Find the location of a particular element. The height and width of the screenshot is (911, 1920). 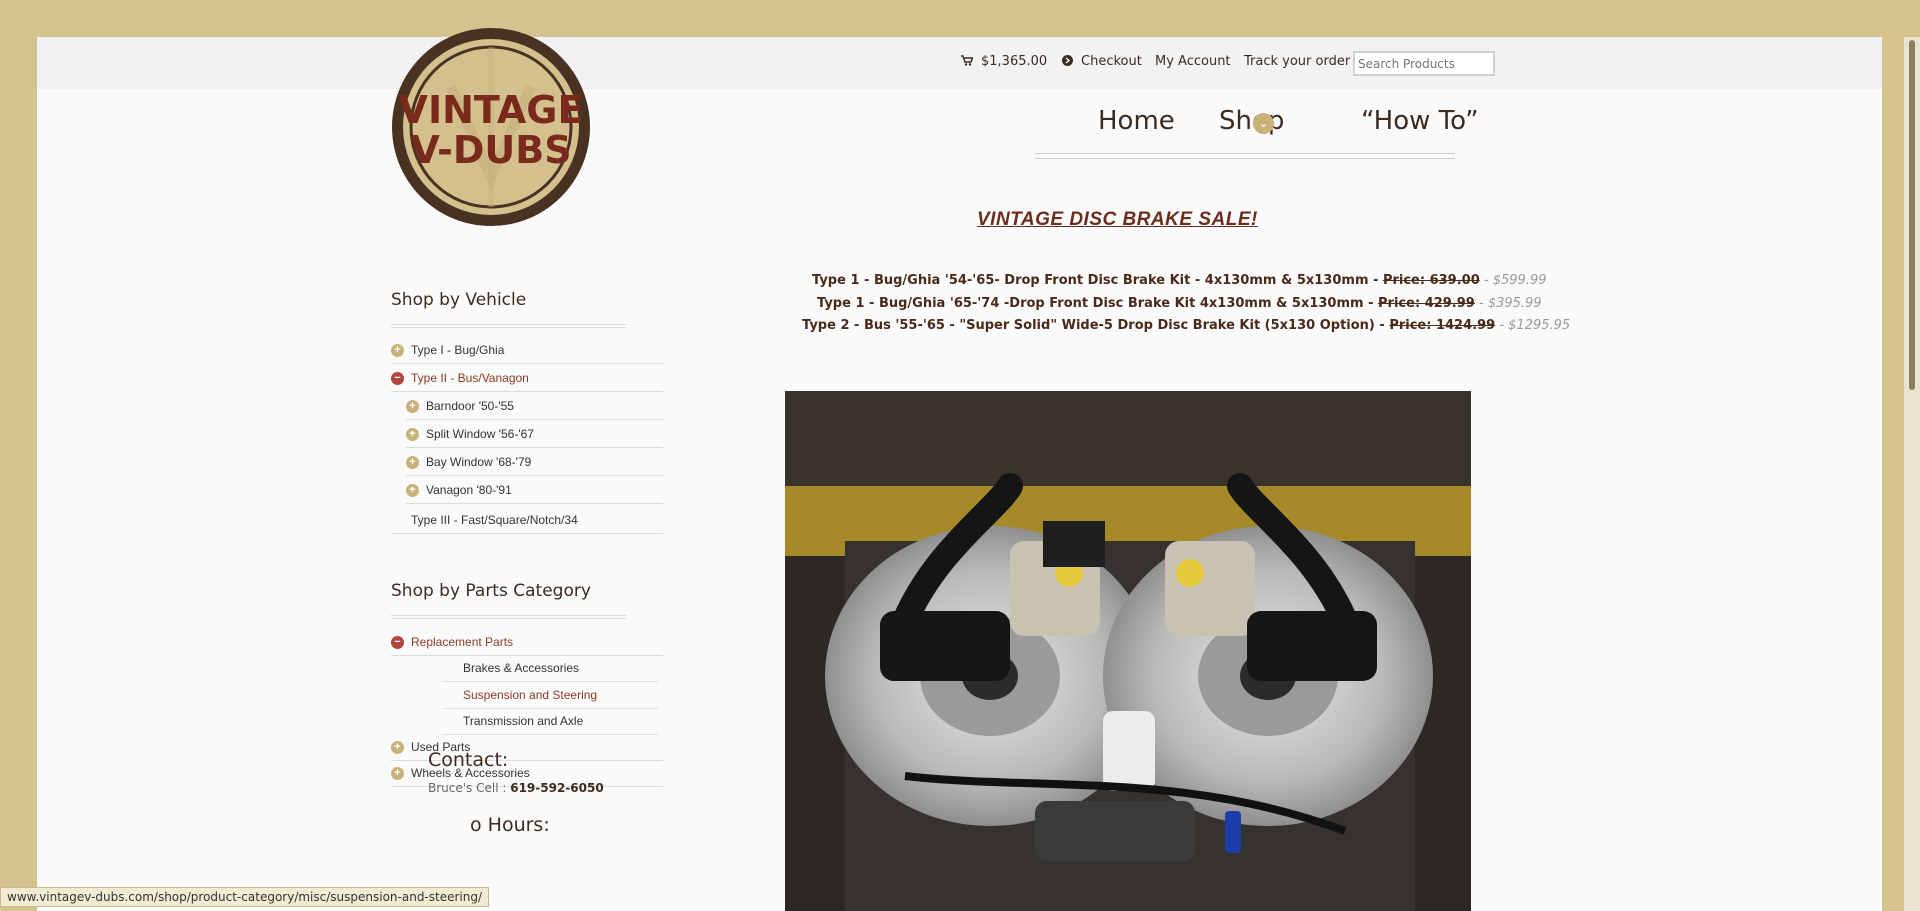

track-order-link: Track your order is located at coordinates (1297, 61).